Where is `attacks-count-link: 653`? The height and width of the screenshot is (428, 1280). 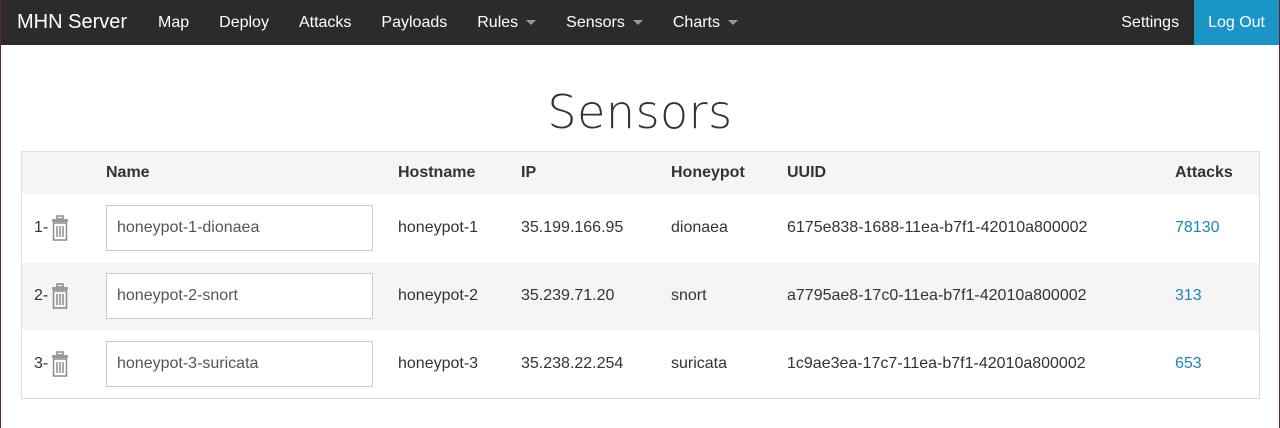
attacks-count-link: 653 is located at coordinates (1188, 363).